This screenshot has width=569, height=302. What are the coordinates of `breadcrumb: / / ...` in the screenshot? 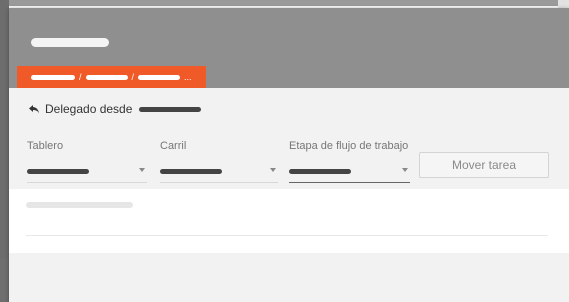 It's located at (111, 77).